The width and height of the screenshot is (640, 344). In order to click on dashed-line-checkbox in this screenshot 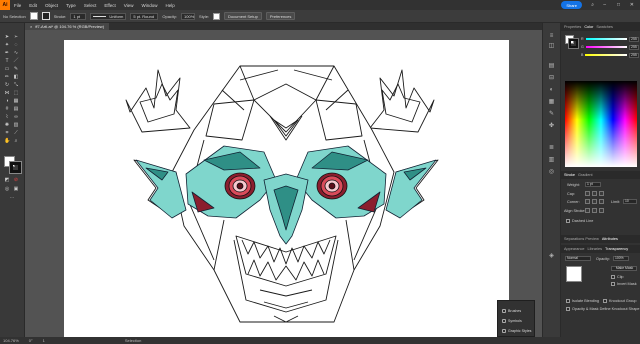, I will do `click(568, 221)`.